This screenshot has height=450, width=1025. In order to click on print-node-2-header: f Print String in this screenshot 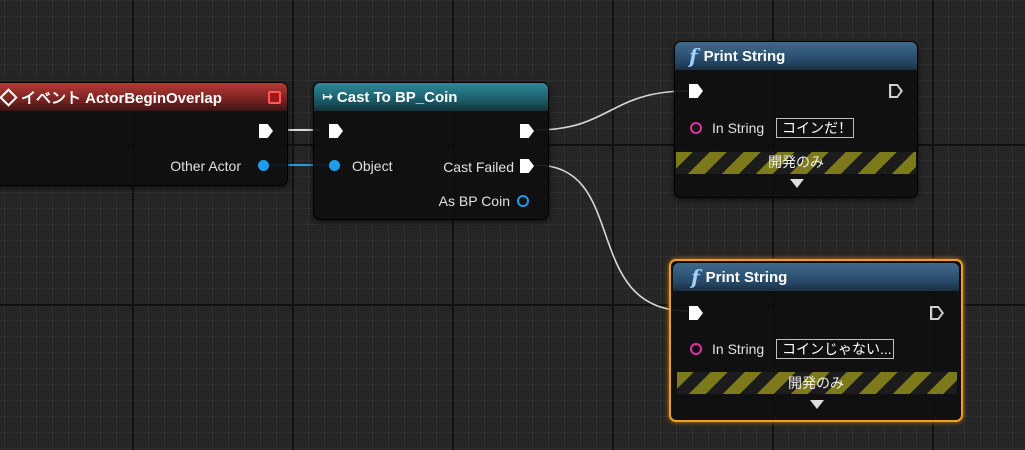, I will do `click(816, 277)`.